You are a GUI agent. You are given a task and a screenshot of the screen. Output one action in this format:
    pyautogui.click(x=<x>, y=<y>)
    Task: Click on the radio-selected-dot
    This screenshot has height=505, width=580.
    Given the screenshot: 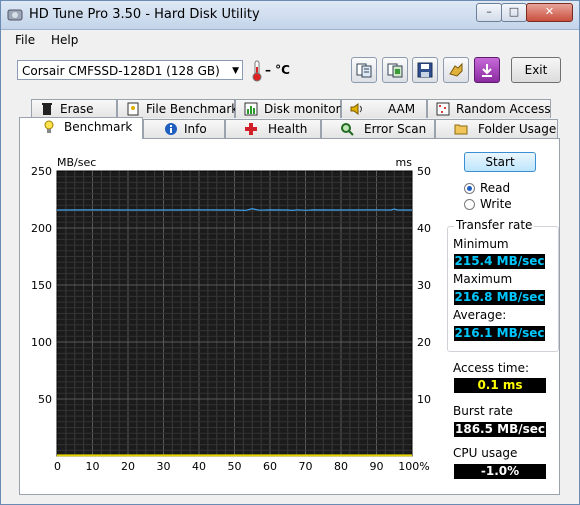 What is the action you would take?
    pyautogui.click(x=469, y=188)
    